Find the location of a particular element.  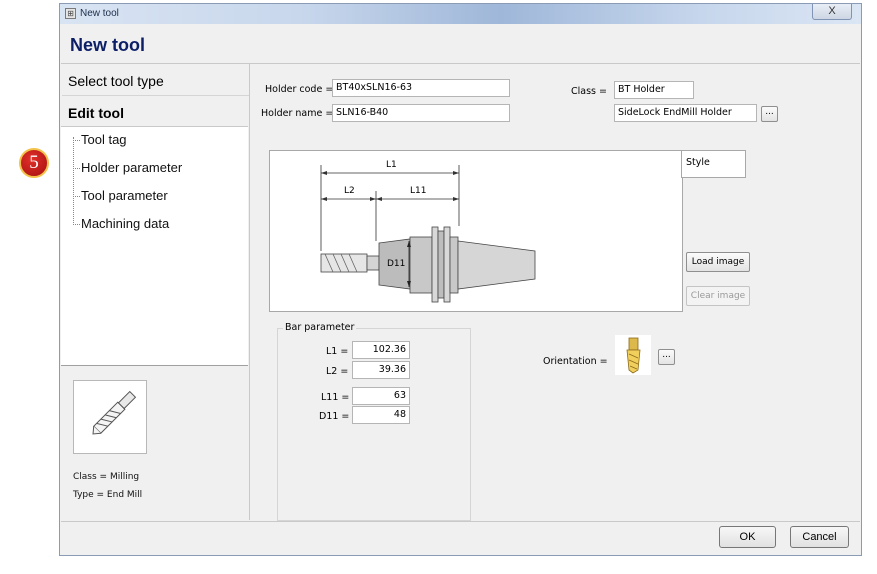

class-field: BT Holder is located at coordinates (654, 90).